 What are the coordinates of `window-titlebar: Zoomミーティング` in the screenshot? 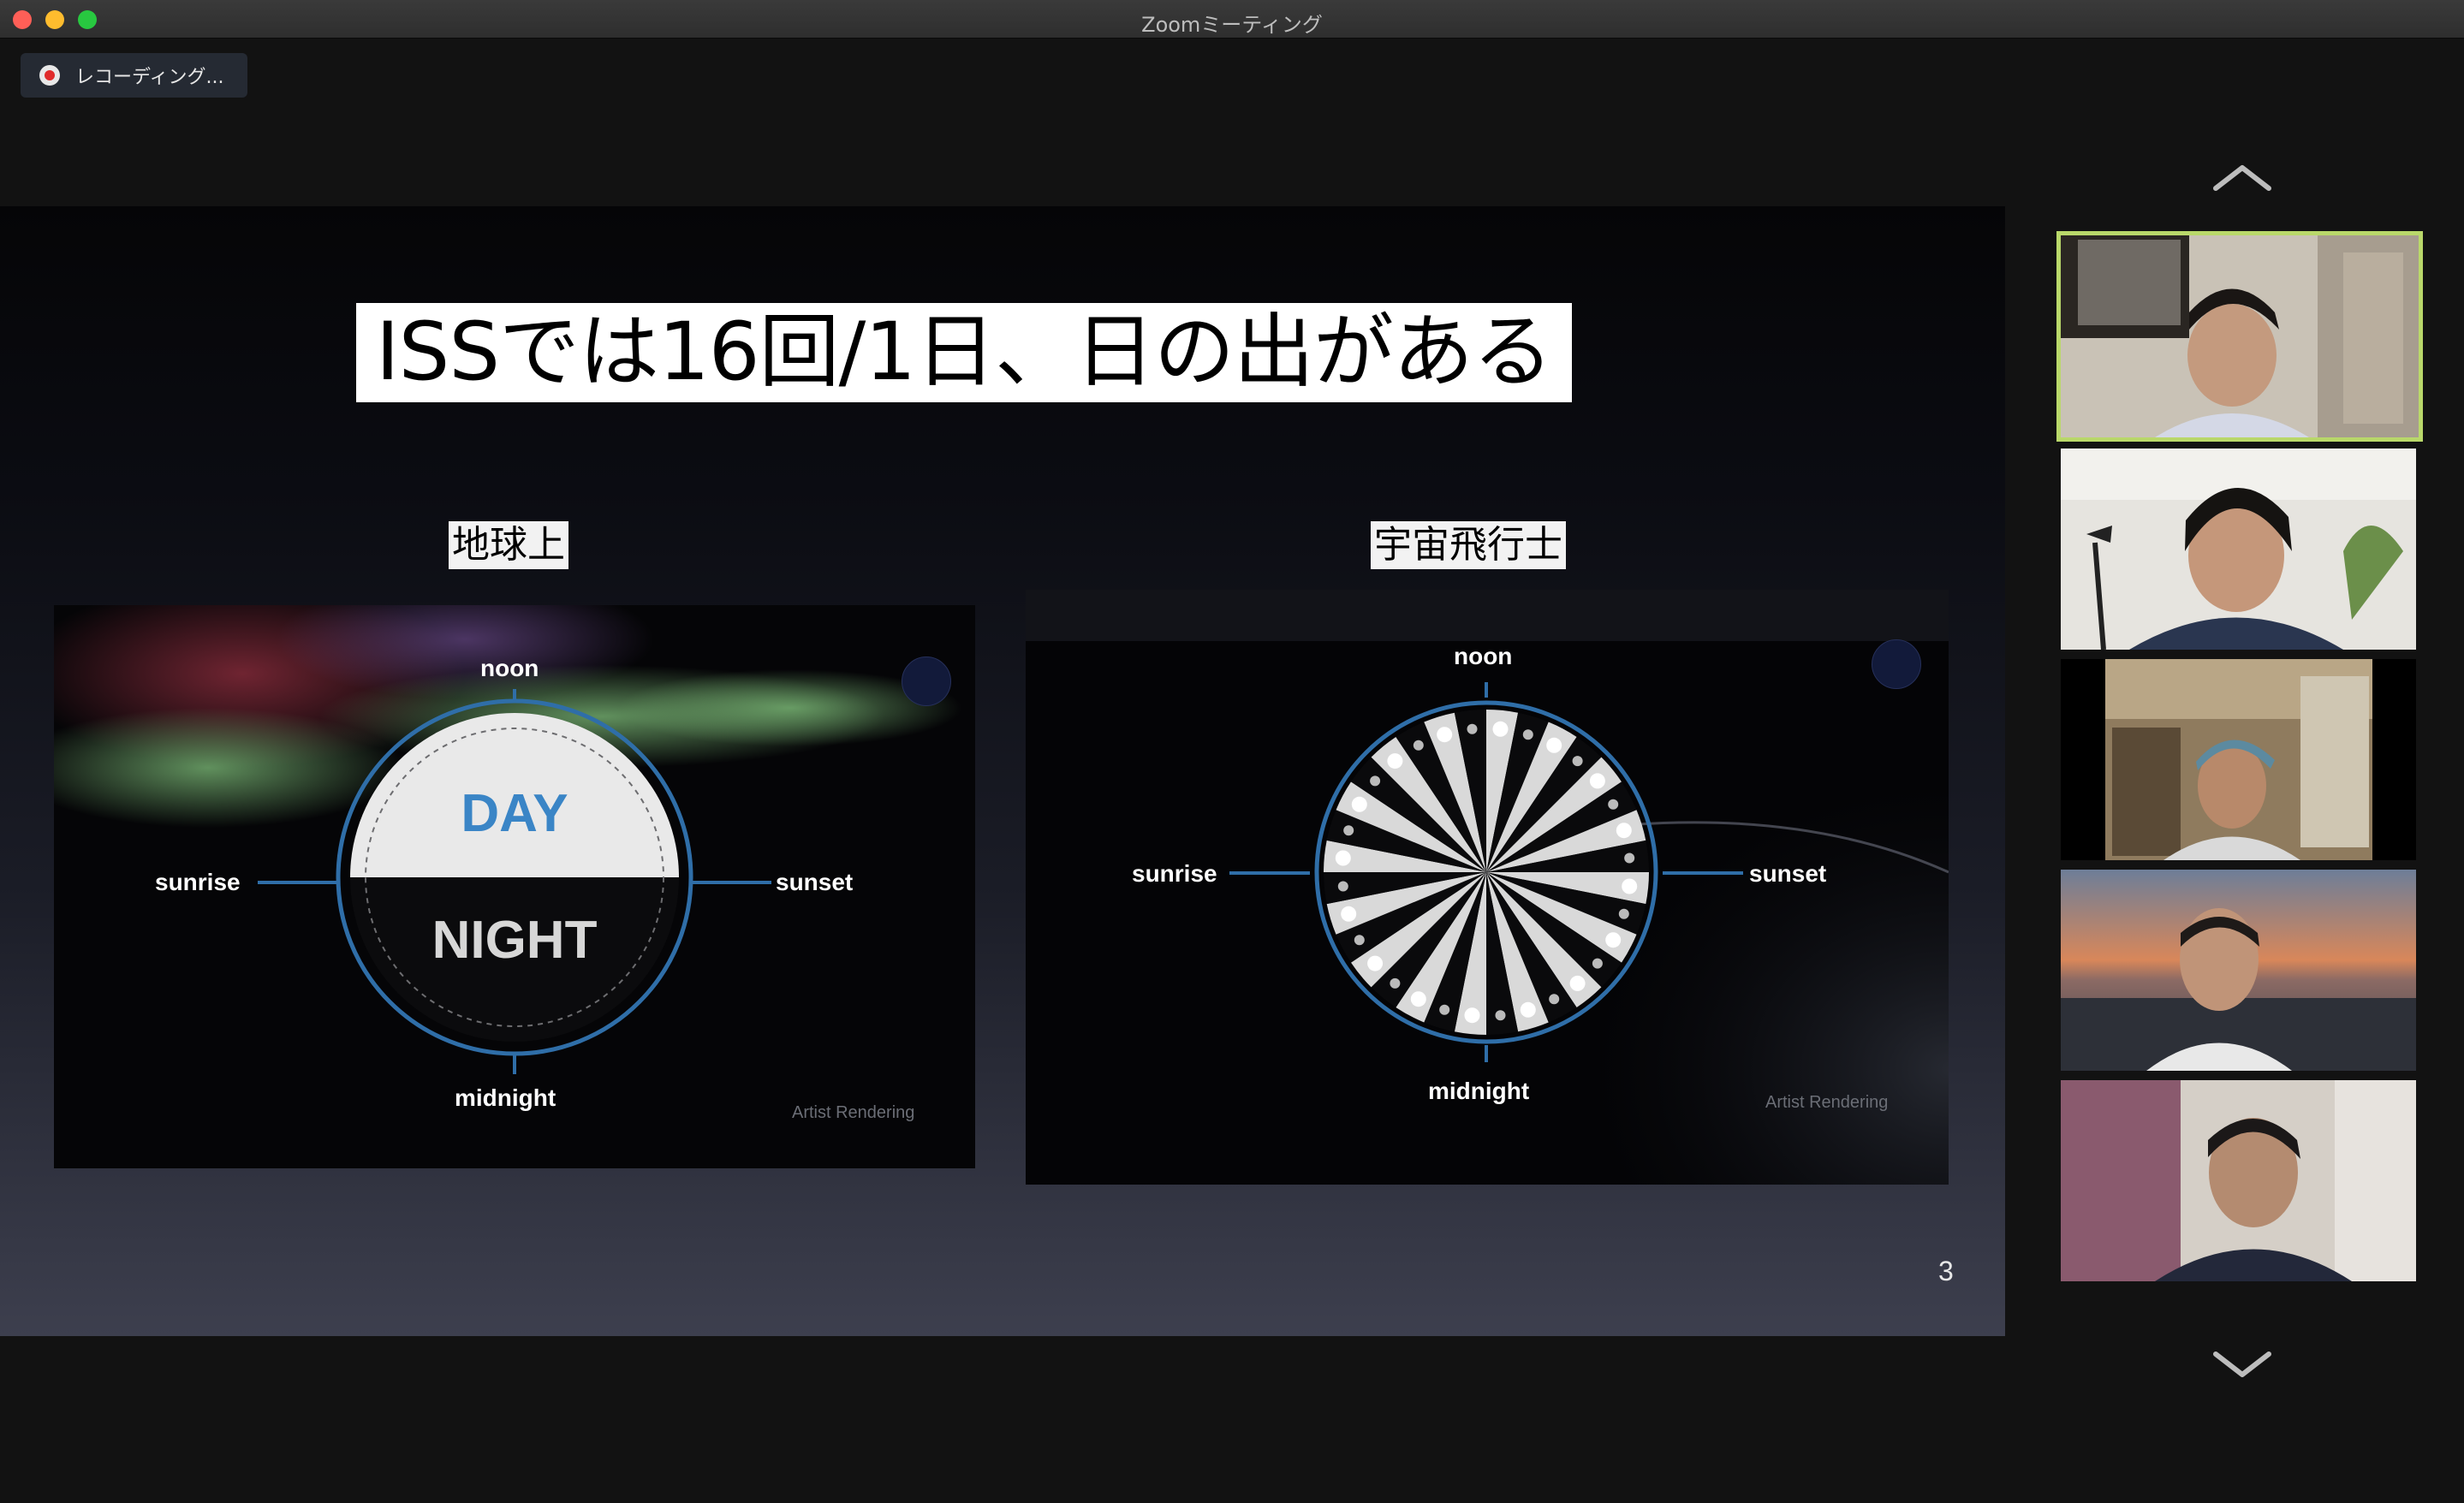 It's located at (1232, 19).